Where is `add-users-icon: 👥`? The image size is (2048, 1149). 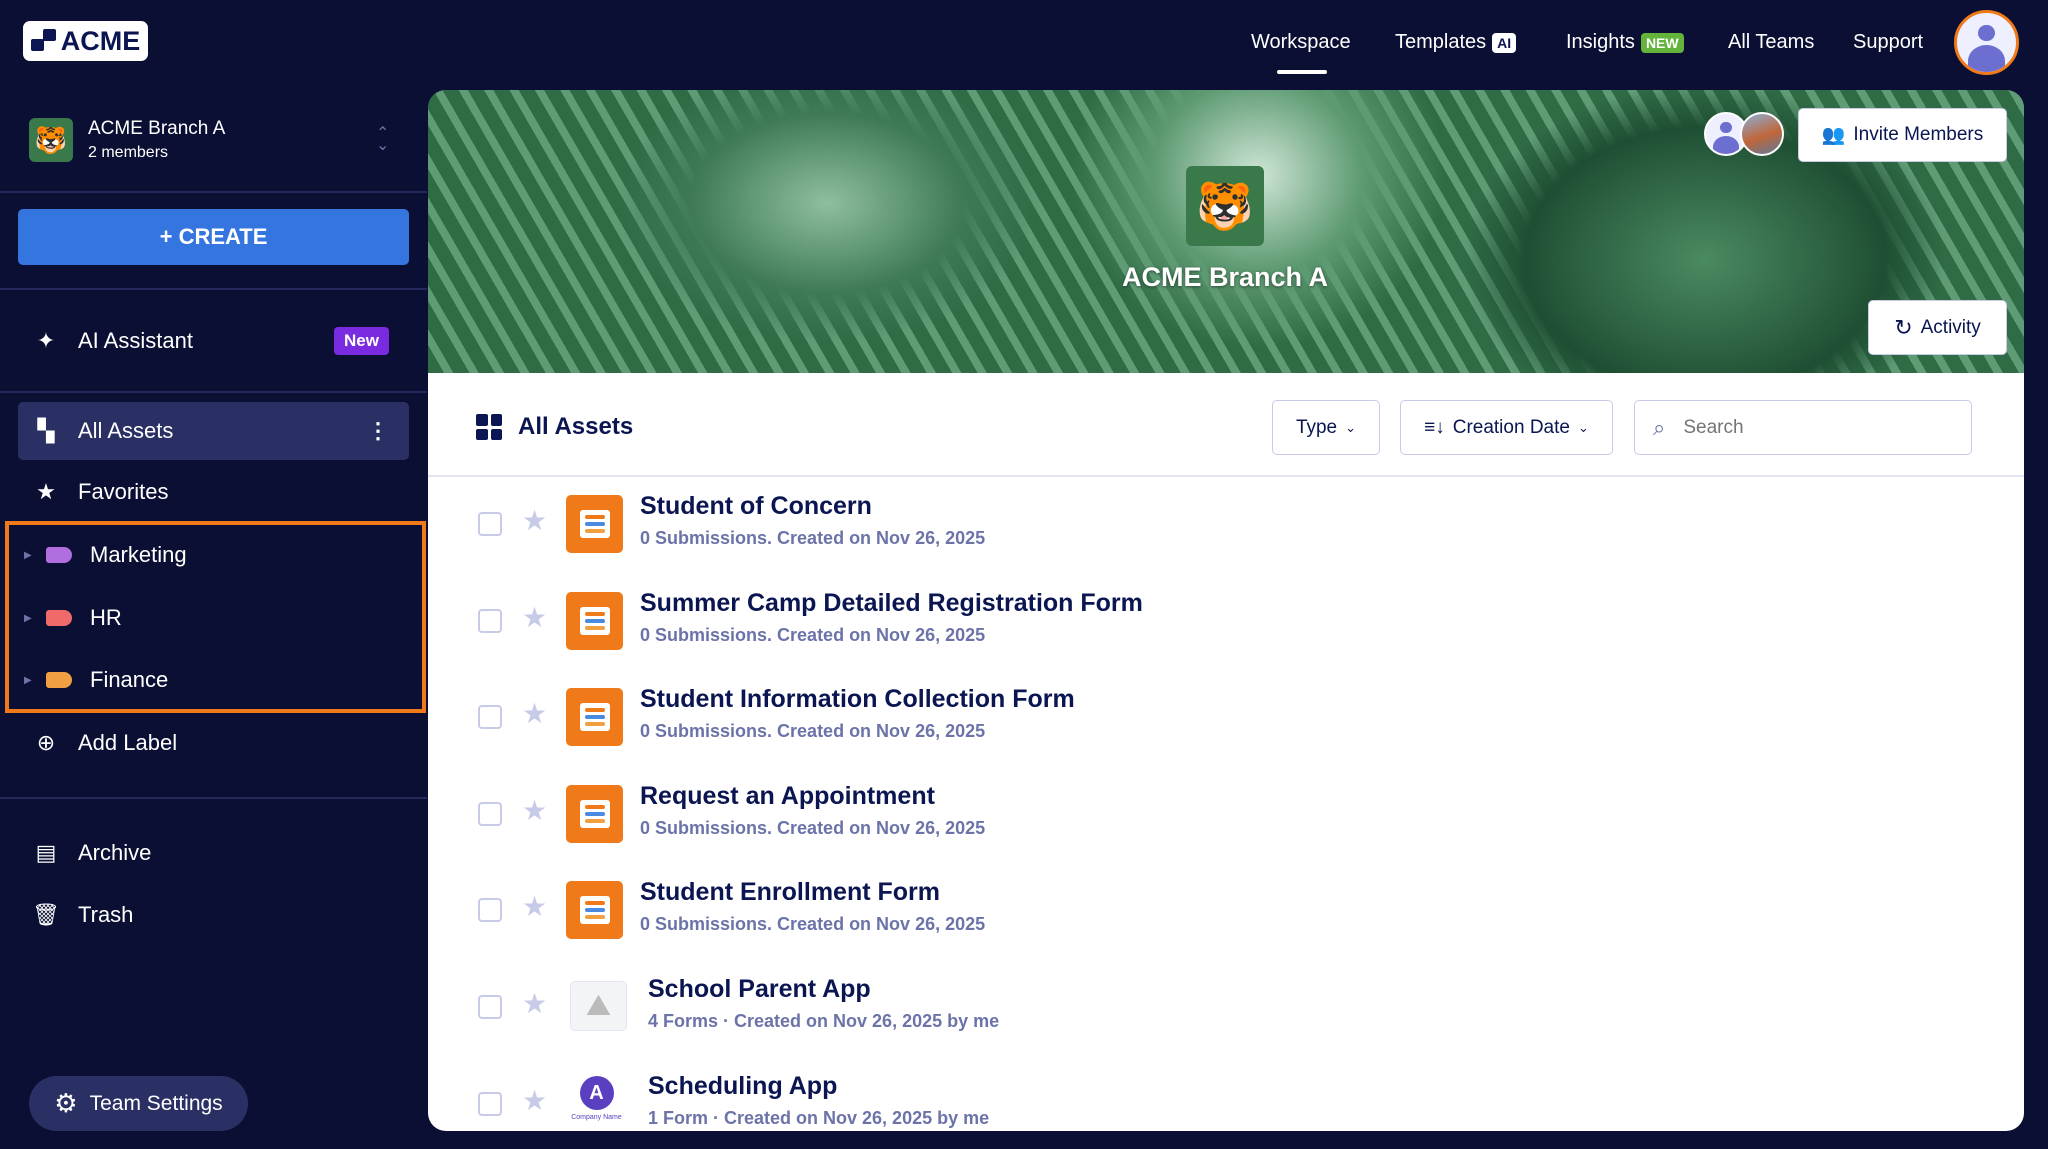
add-users-icon: 👥 is located at coordinates (1833, 135).